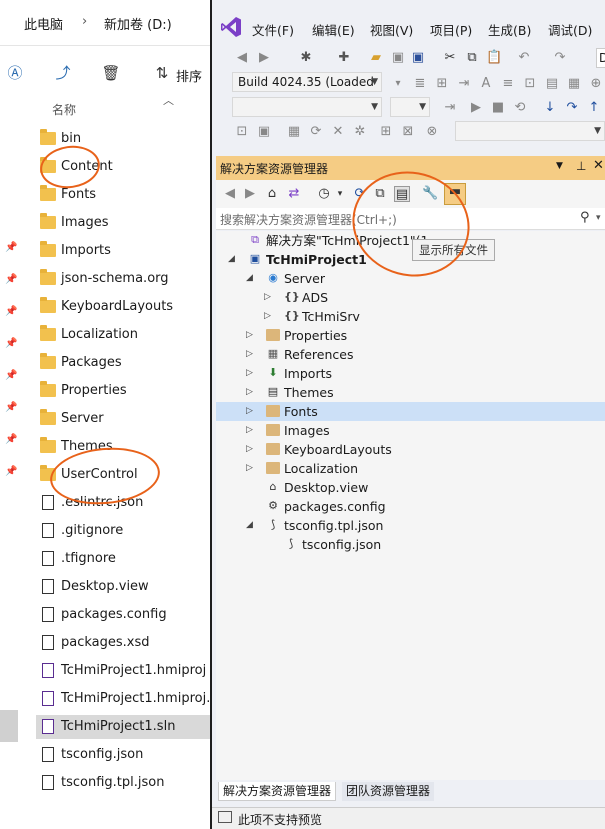  What do you see at coordinates (294, 132) in the screenshot?
I see `capture-icon: ▦` at bounding box center [294, 132].